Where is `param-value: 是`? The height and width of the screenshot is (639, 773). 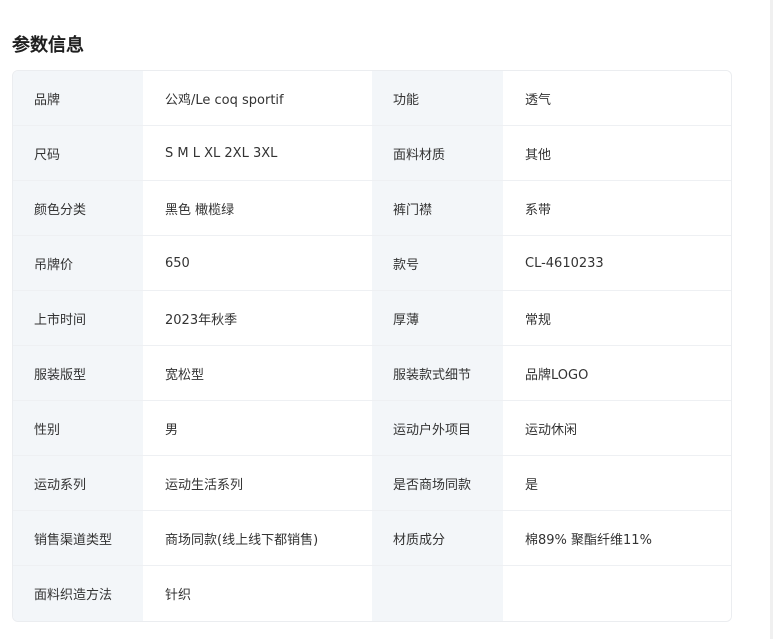 param-value: 是 is located at coordinates (617, 483).